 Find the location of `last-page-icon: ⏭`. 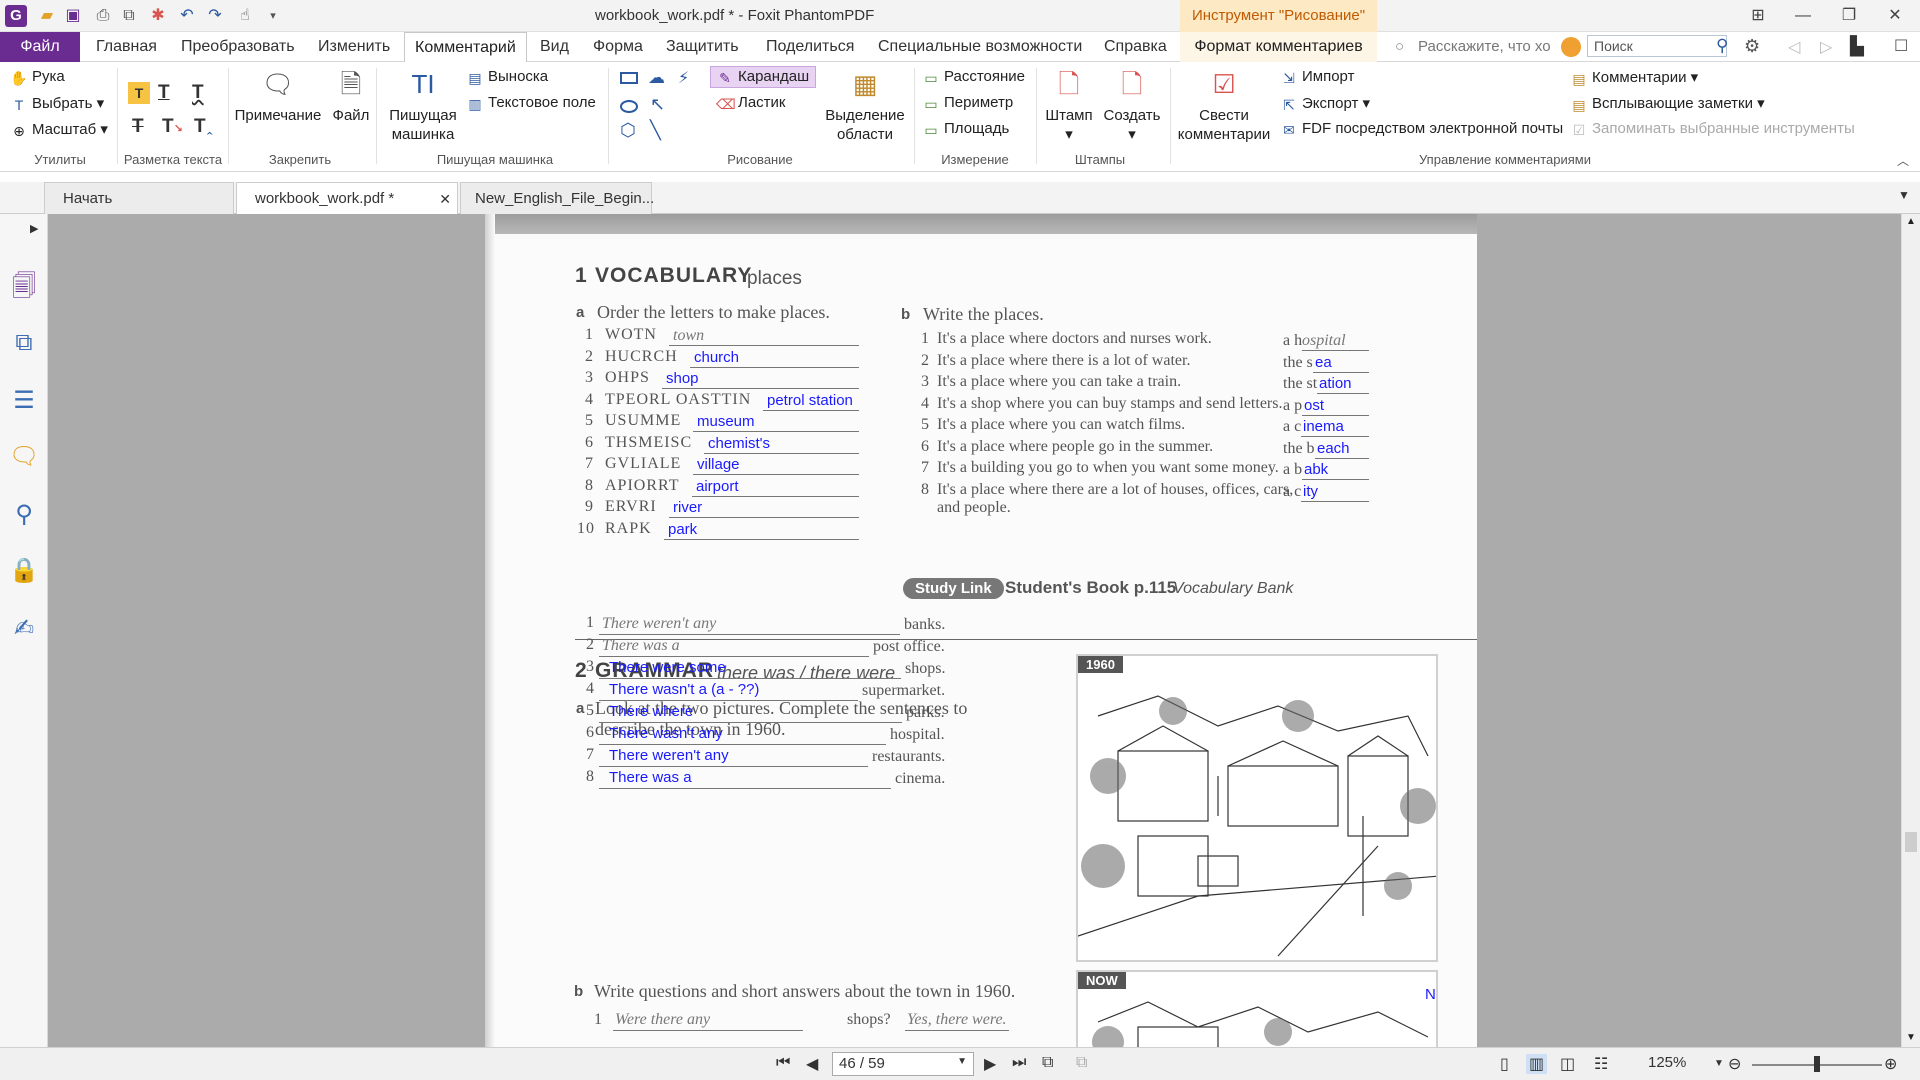

last-page-icon: ⏭ is located at coordinates (1019, 1063).